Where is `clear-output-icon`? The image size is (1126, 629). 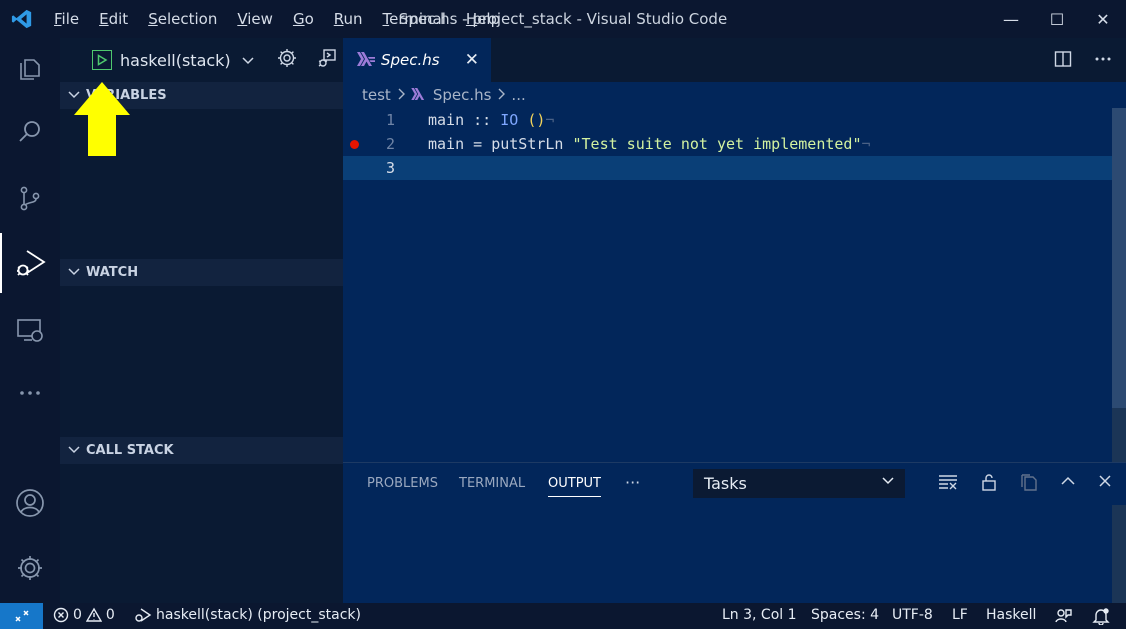 clear-output-icon is located at coordinates (948, 484).